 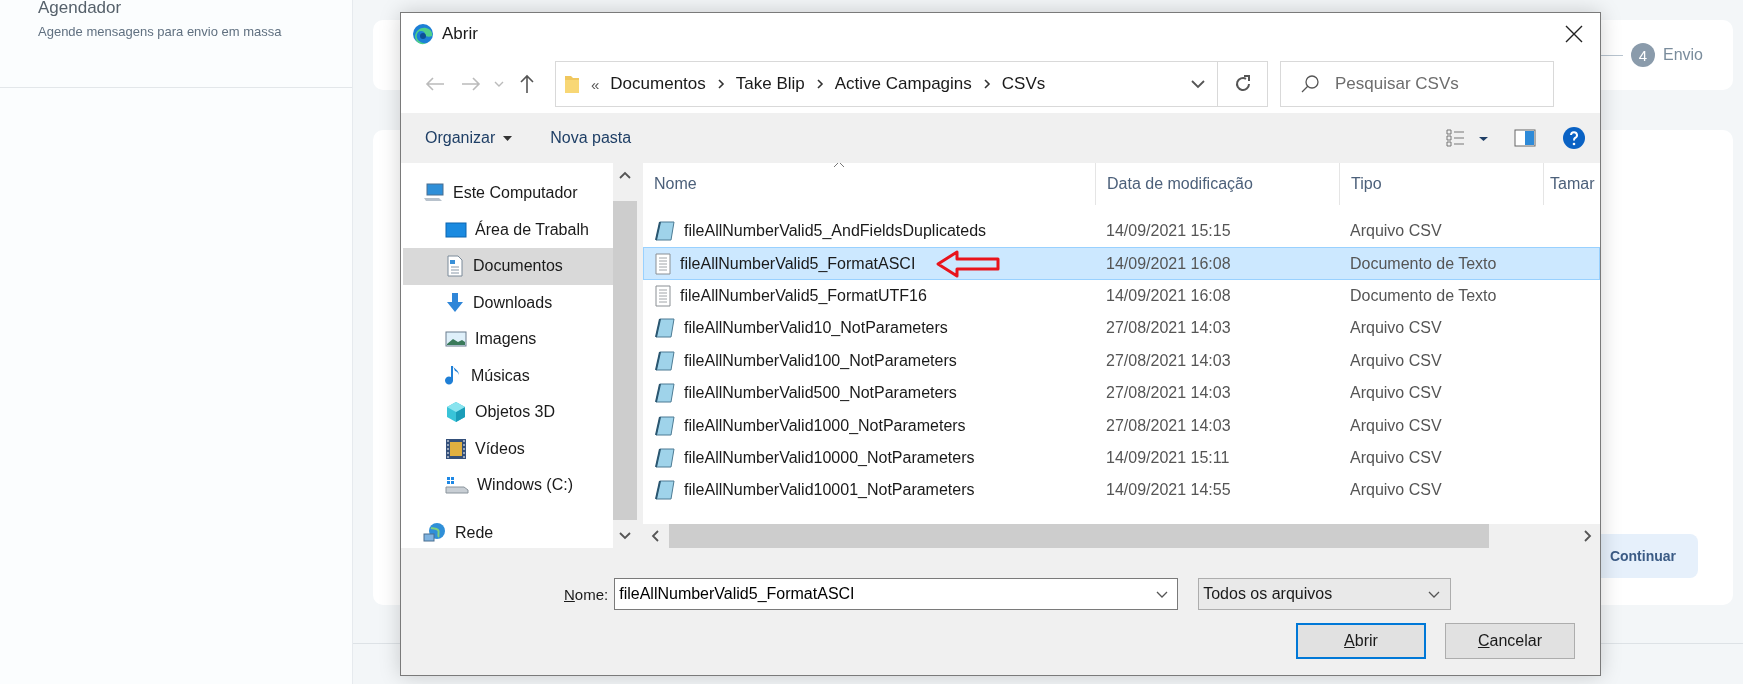 I want to click on sort-caret-icon, so click(x=839, y=165).